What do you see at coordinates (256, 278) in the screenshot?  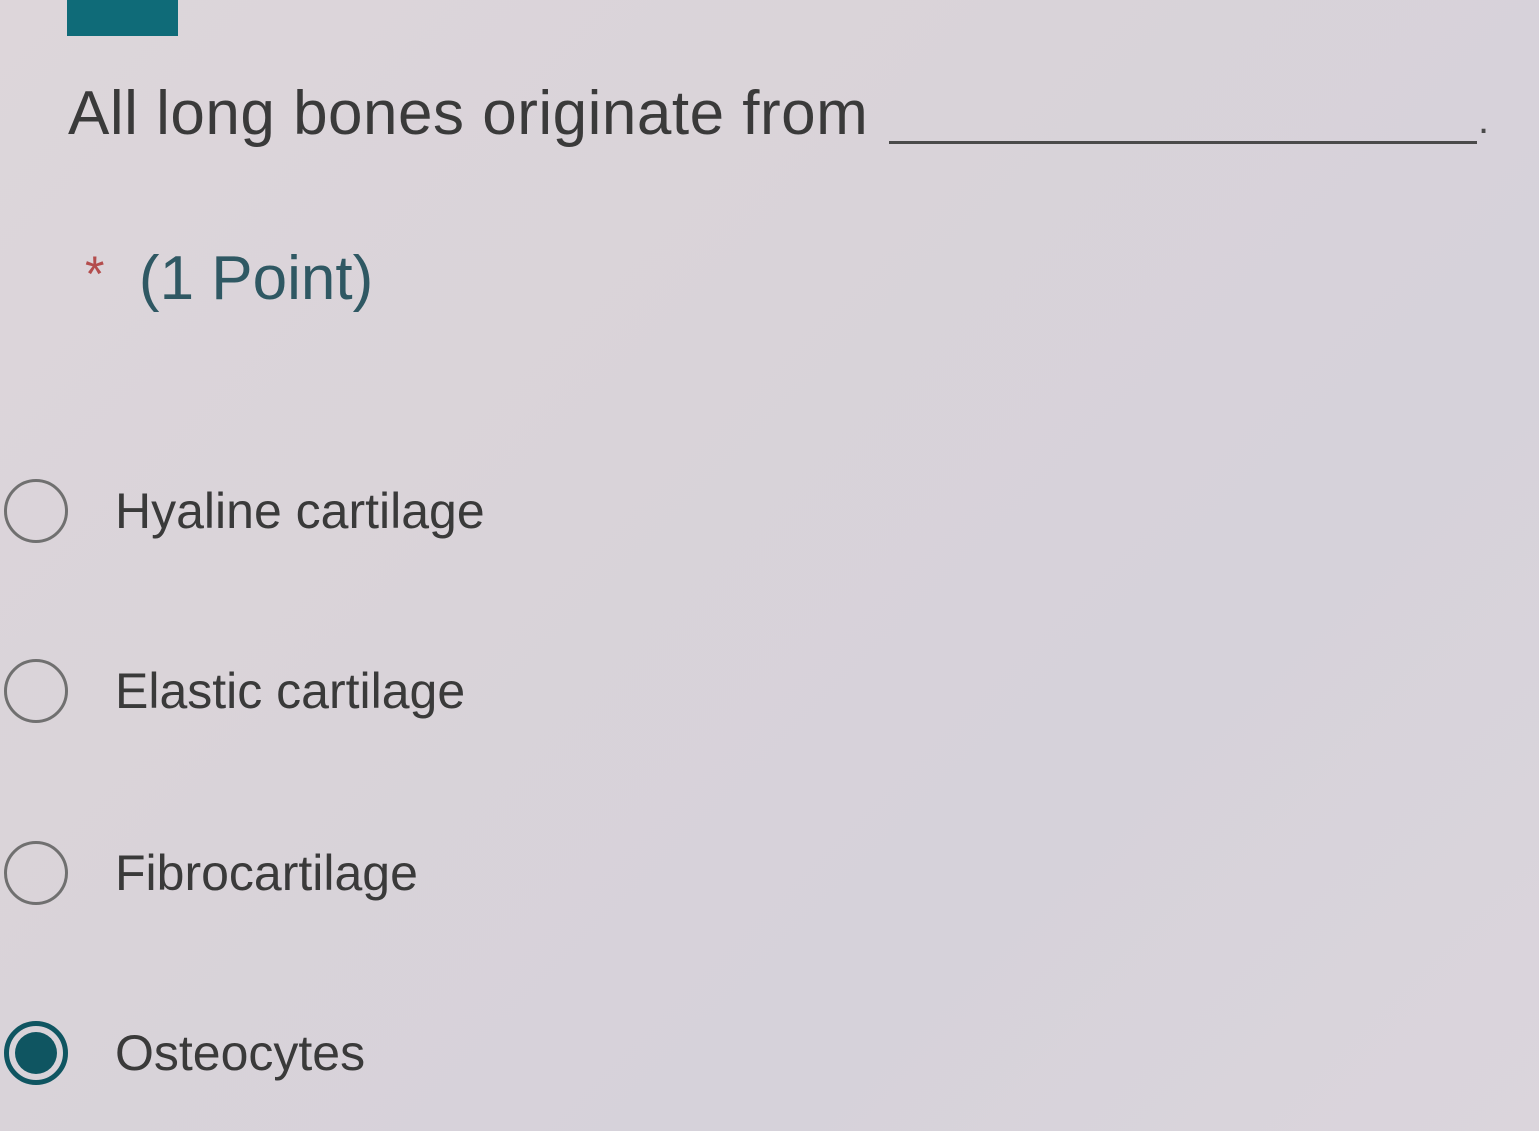 I see `points-label: (1 Point)` at bounding box center [256, 278].